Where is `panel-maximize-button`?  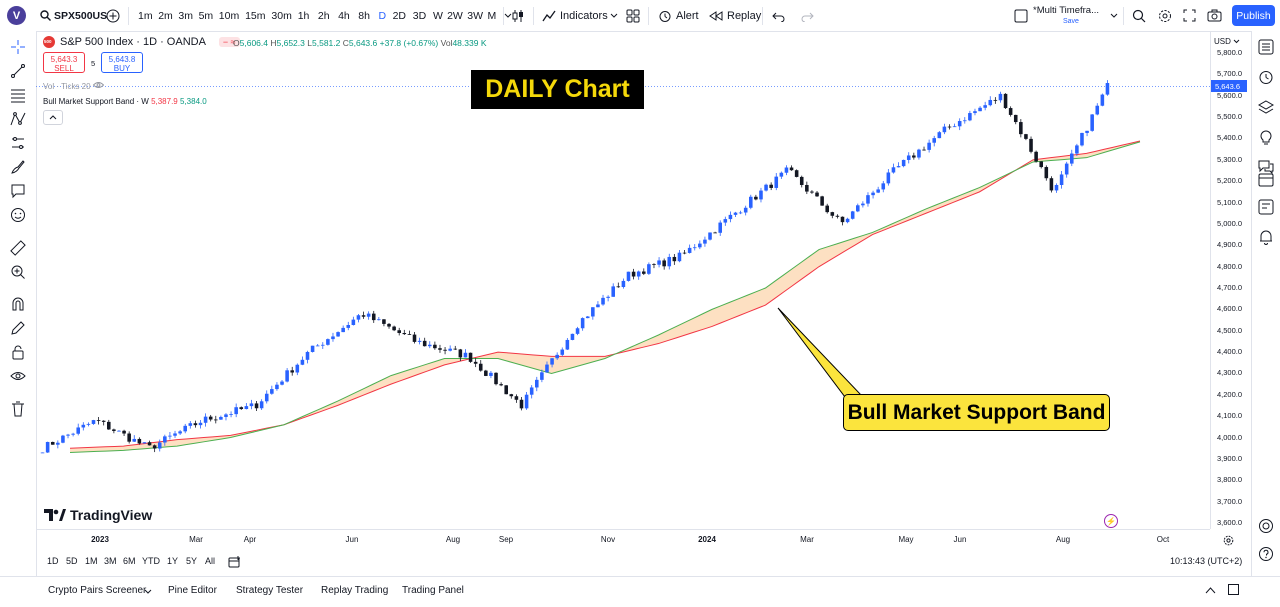
panel-maximize-button is located at coordinates (1233, 591).